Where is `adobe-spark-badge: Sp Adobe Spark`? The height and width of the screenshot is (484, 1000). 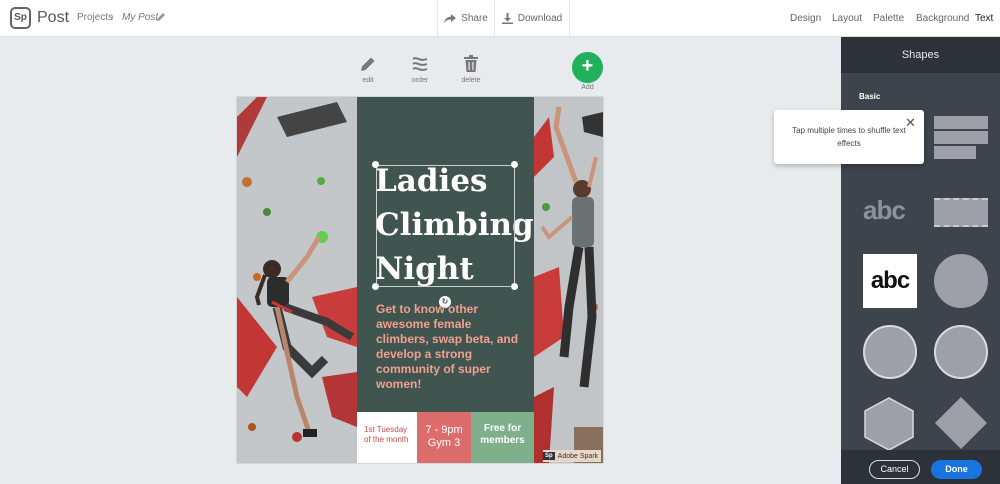
adobe-spark-badge: Sp Adobe Spark is located at coordinates (572, 456).